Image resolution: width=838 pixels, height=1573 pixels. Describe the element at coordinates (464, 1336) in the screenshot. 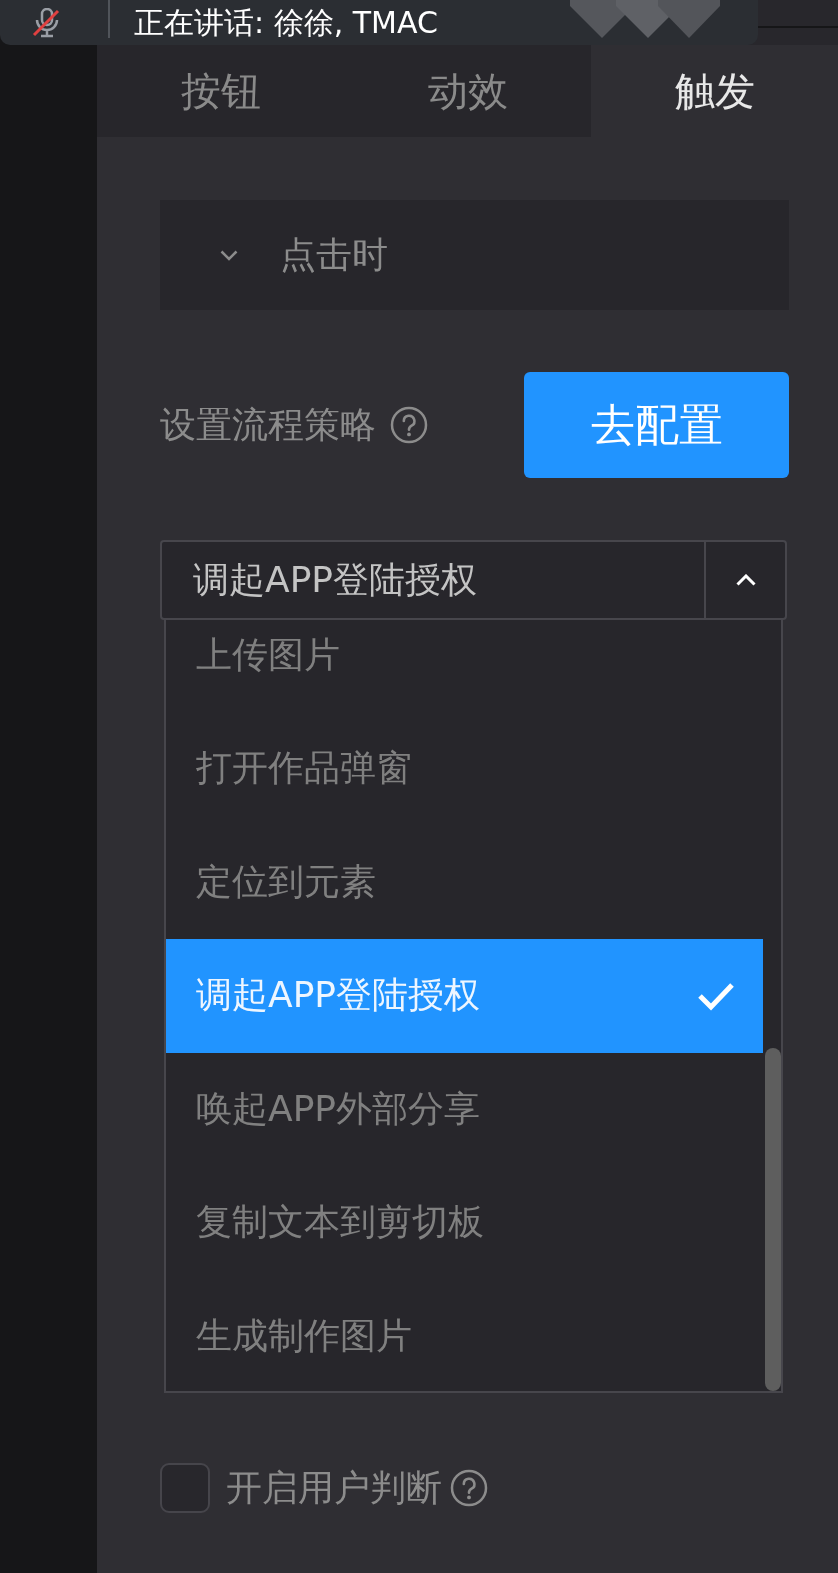

I see `dropdown-option: 生成制作图片` at that location.